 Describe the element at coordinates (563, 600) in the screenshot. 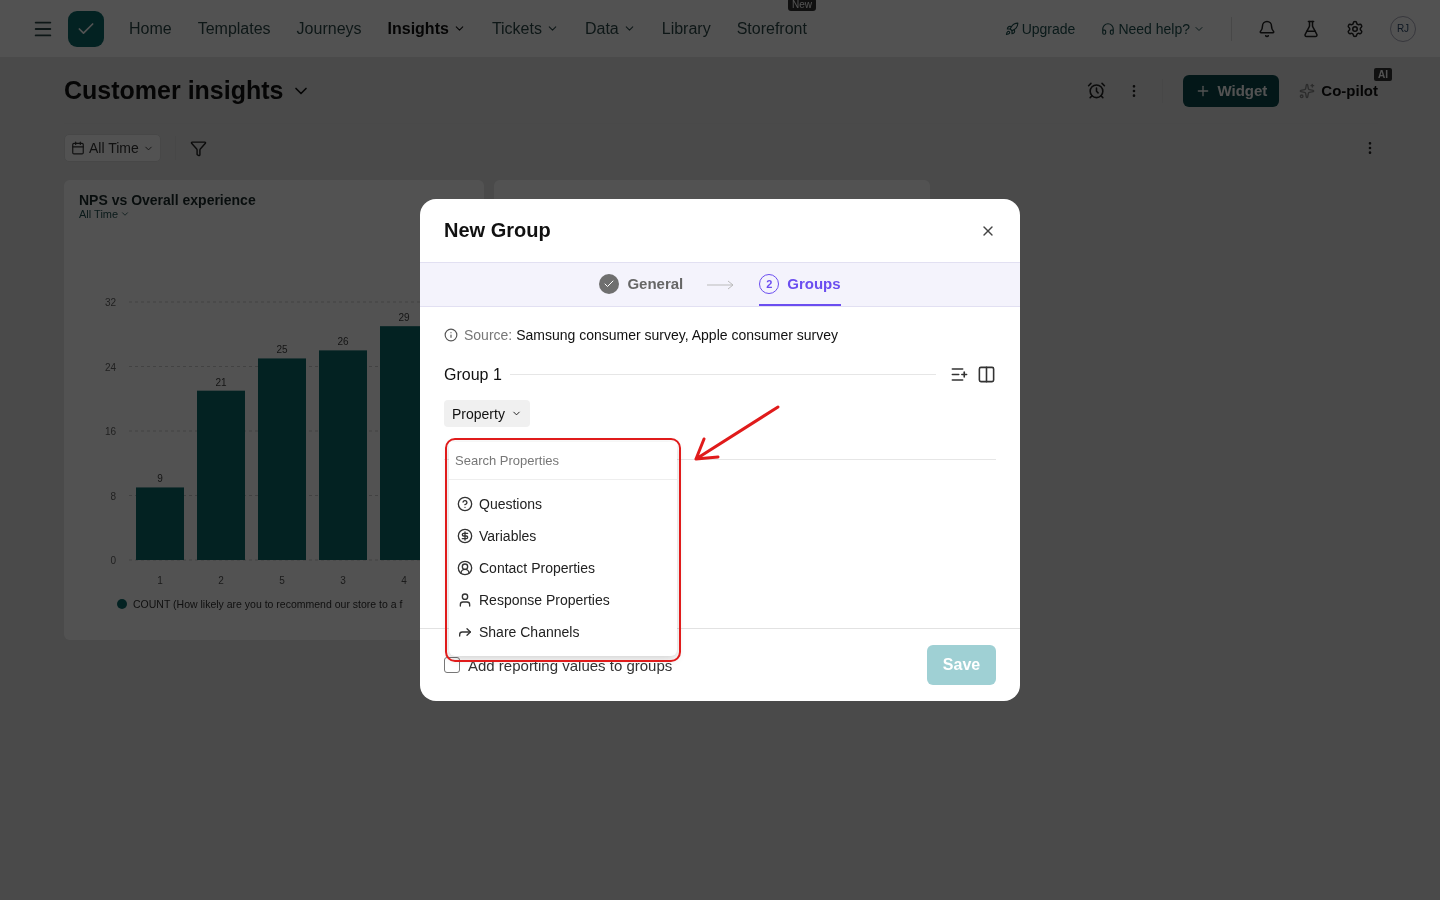

I see `menu-item: Response Properties` at that location.